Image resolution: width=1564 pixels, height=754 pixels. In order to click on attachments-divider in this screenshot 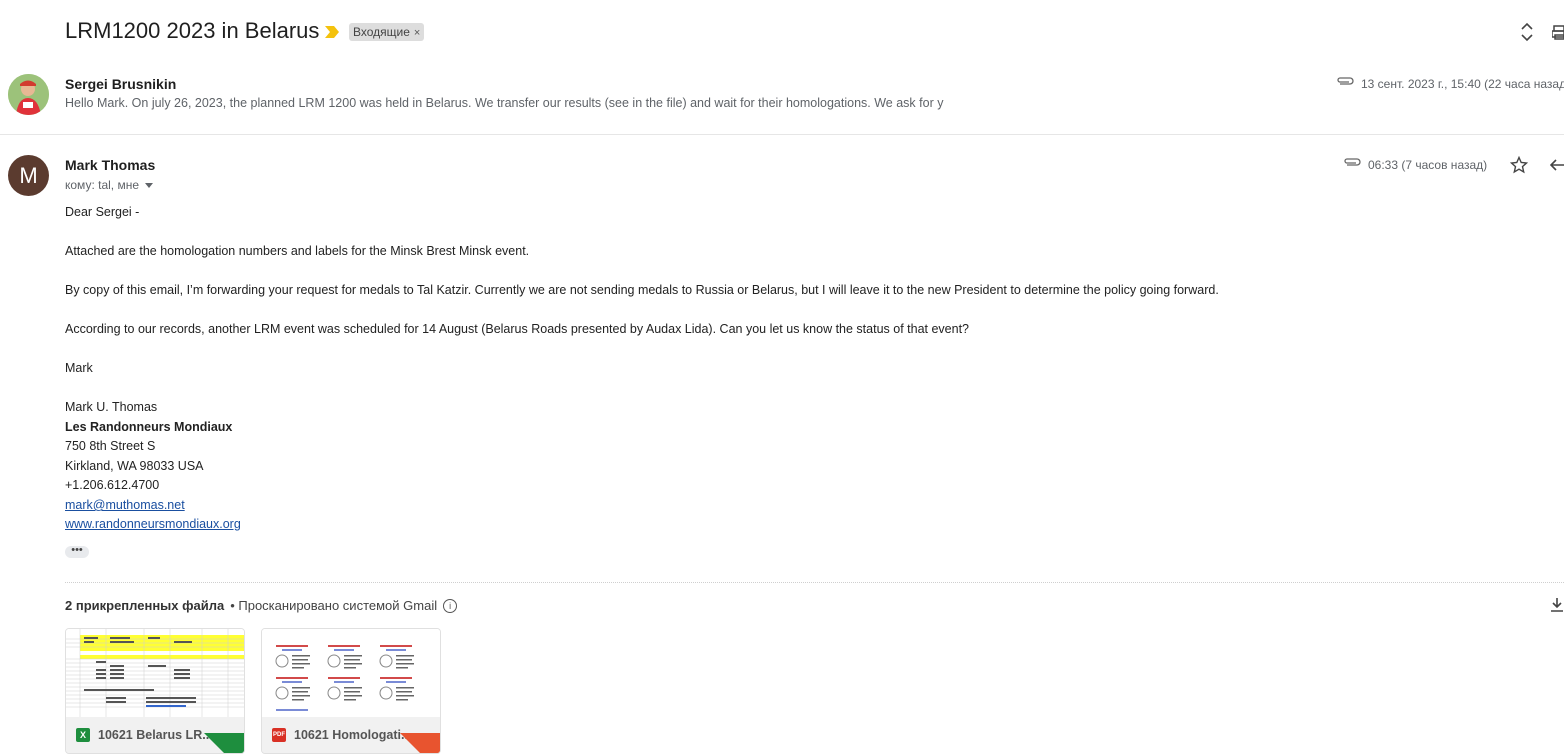, I will do `click(814, 582)`.